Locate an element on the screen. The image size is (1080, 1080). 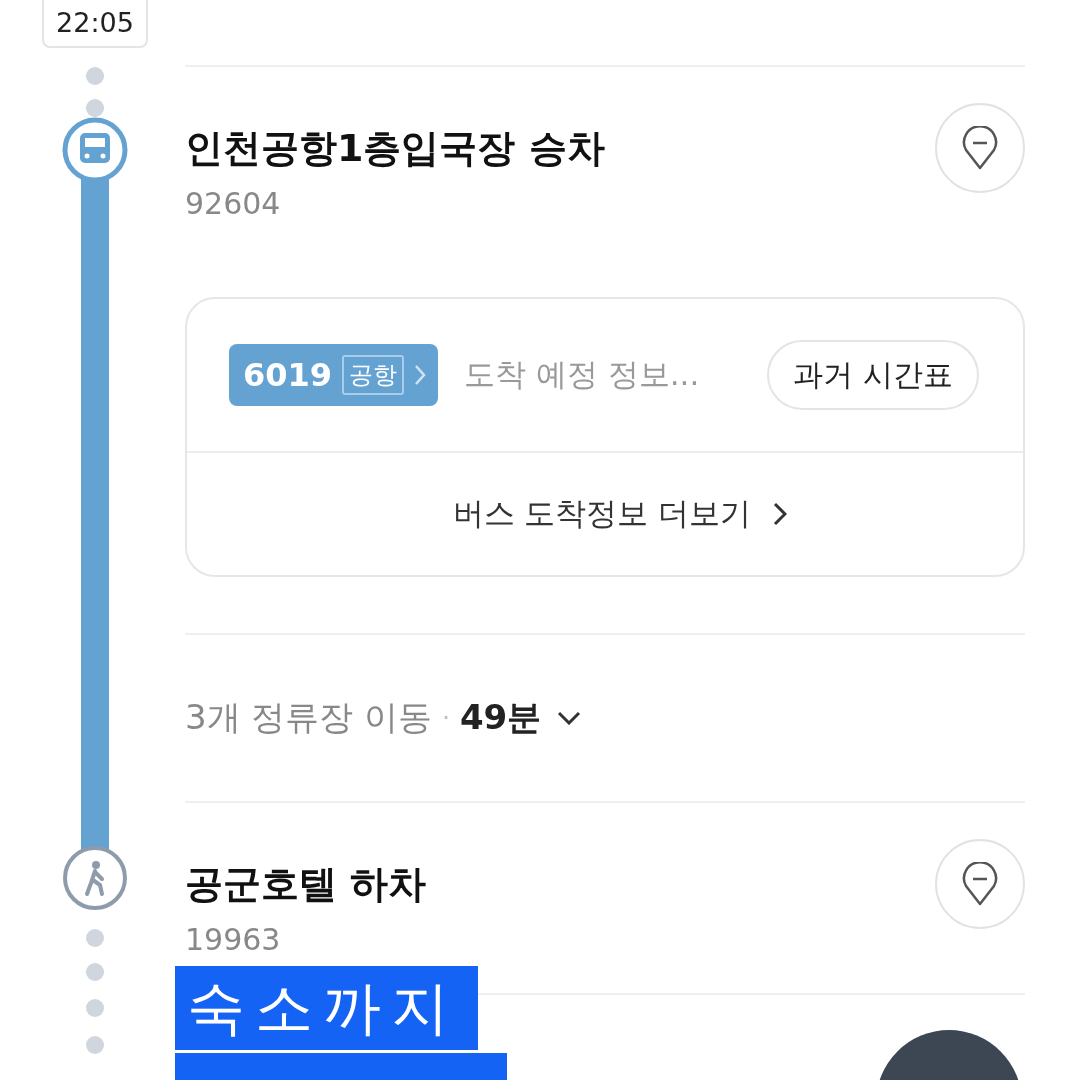
timetable-button: 과거 시간표 is located at coordinates (873, 375).